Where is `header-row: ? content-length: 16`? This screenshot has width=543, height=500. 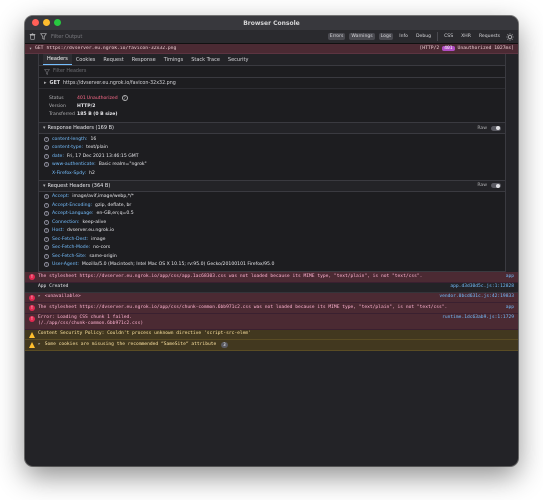
header-row: ? content-length: 16 is located at coordinates (272, 139).